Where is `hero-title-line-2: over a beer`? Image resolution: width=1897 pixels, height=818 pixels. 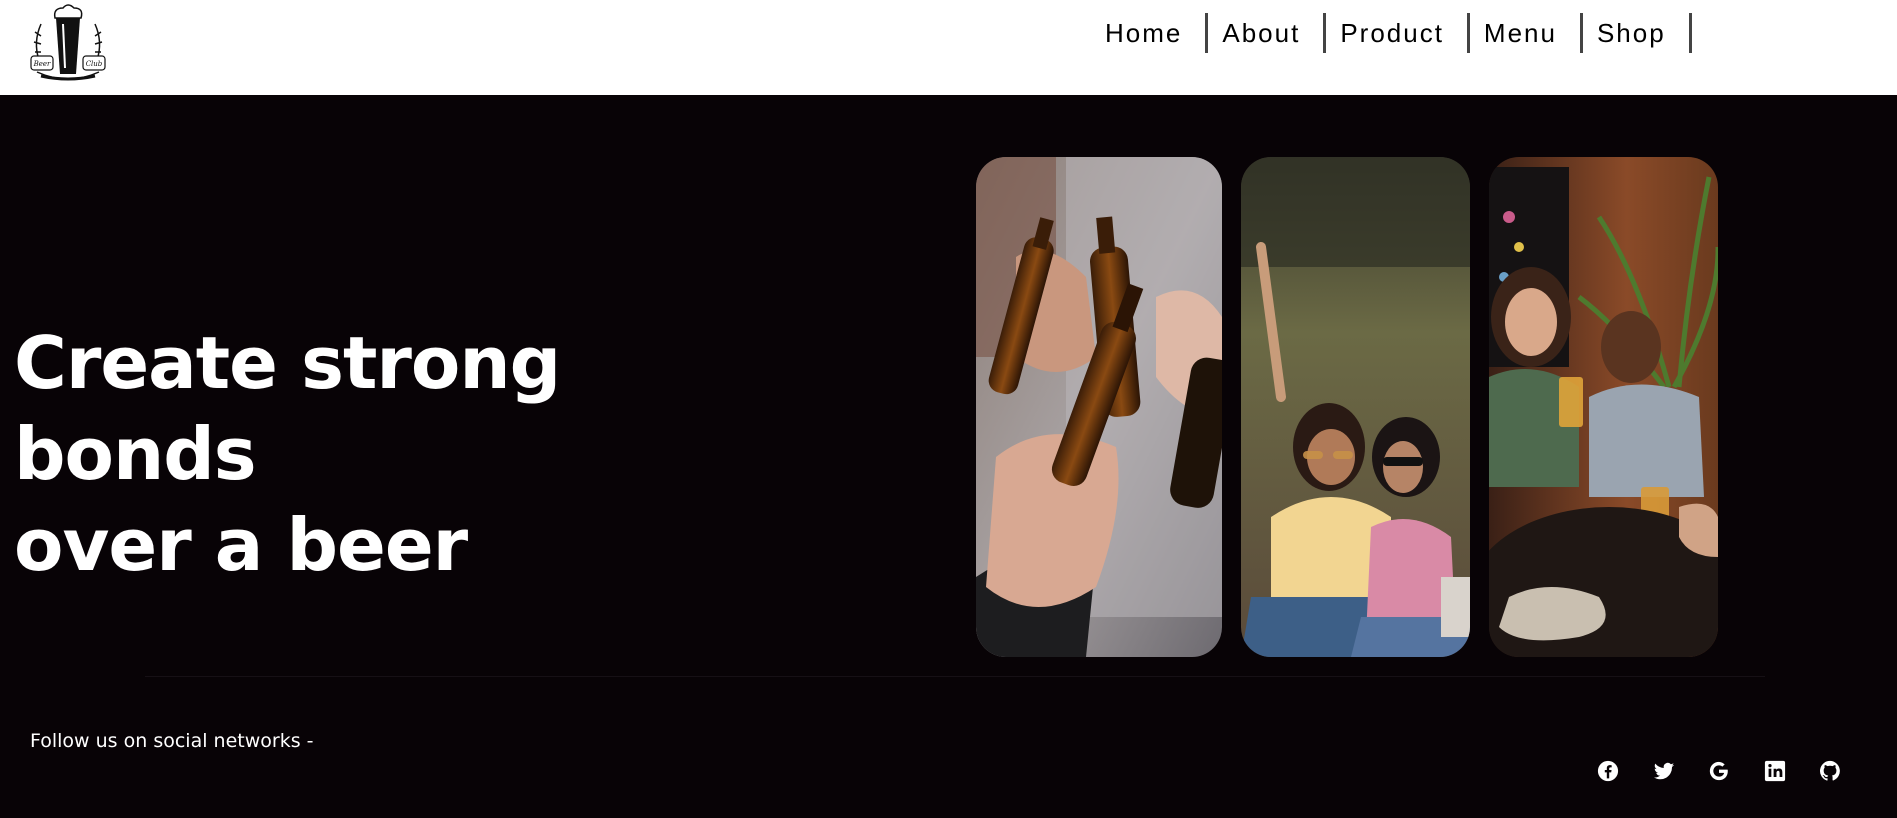 hero-title-line-2: over a beer is located at coordinates (241, 545).